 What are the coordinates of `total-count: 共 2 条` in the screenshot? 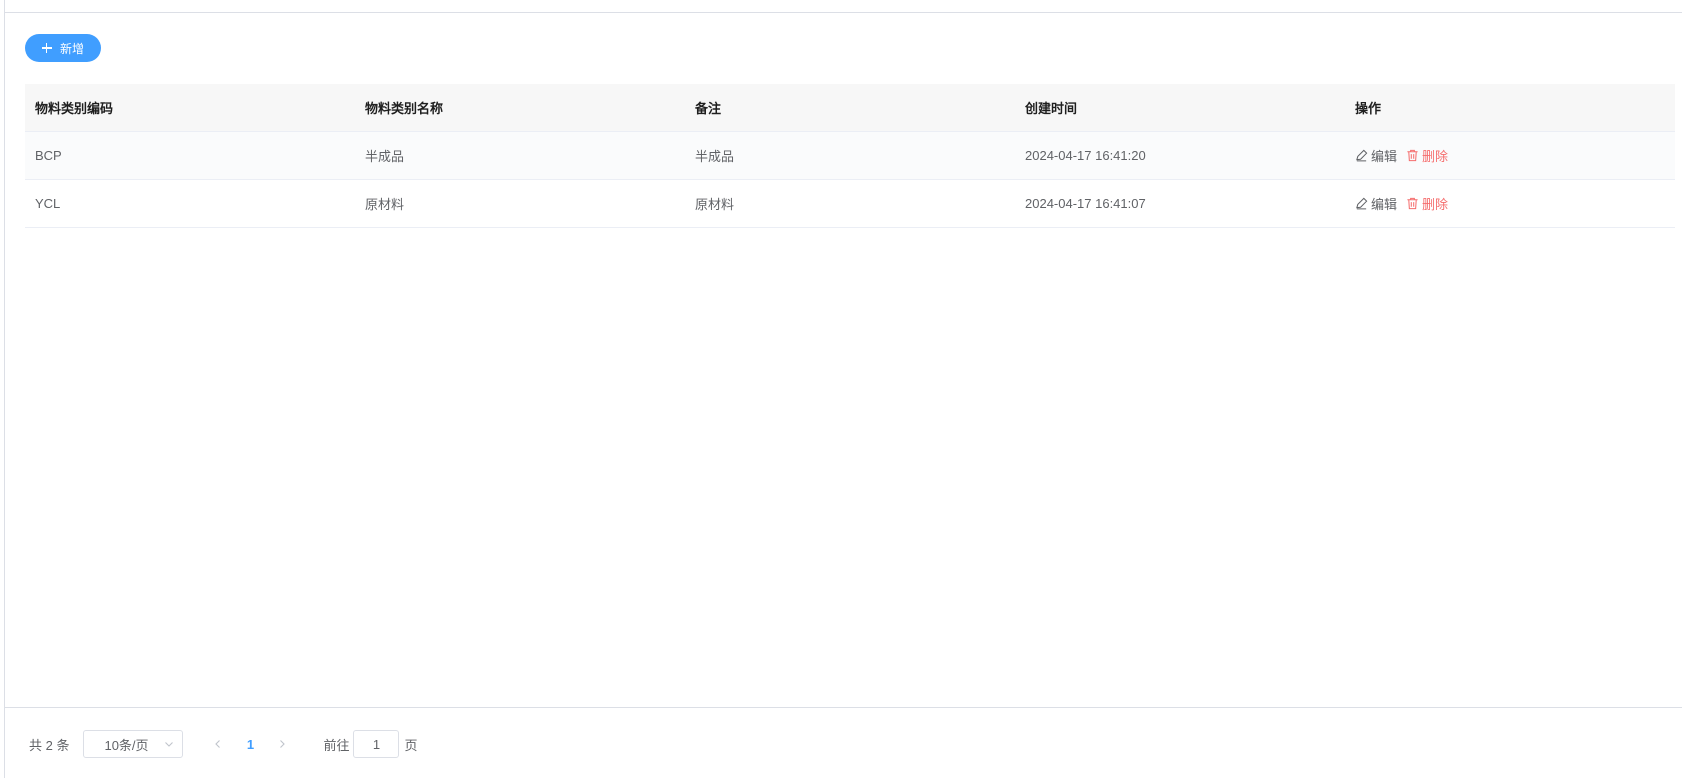 It's located at (49, 745).